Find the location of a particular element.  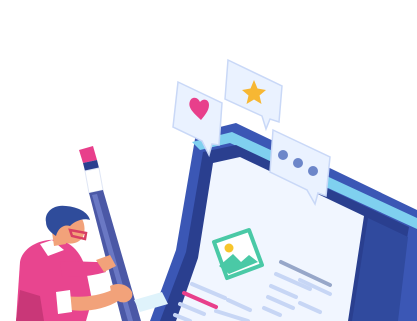

pencil-eraser is located at coordinates (88, 154).